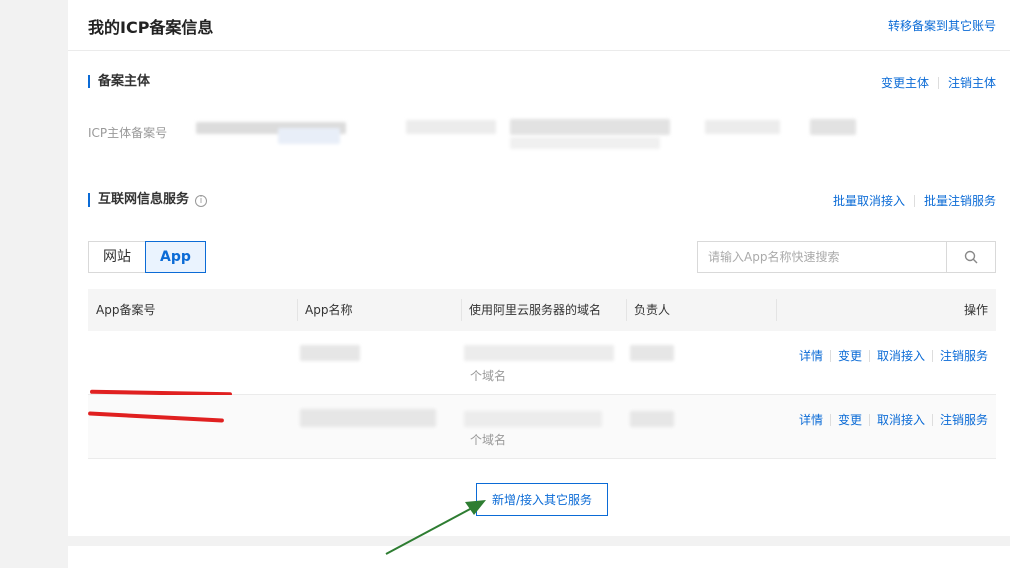 The image size is (1010, 568). Describe the element at coordinates (822, 257) in the screenshot. I see `app-search-input` at that location.